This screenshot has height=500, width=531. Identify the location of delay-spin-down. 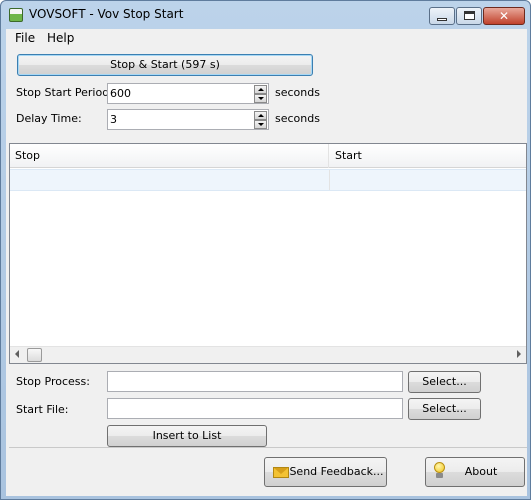
(260, 124).